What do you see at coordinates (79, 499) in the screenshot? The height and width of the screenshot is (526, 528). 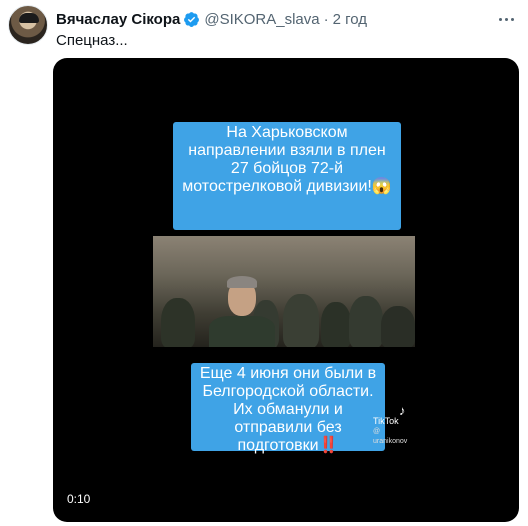 I see `video-duration: 0:10` at bounding box center [79, 499].